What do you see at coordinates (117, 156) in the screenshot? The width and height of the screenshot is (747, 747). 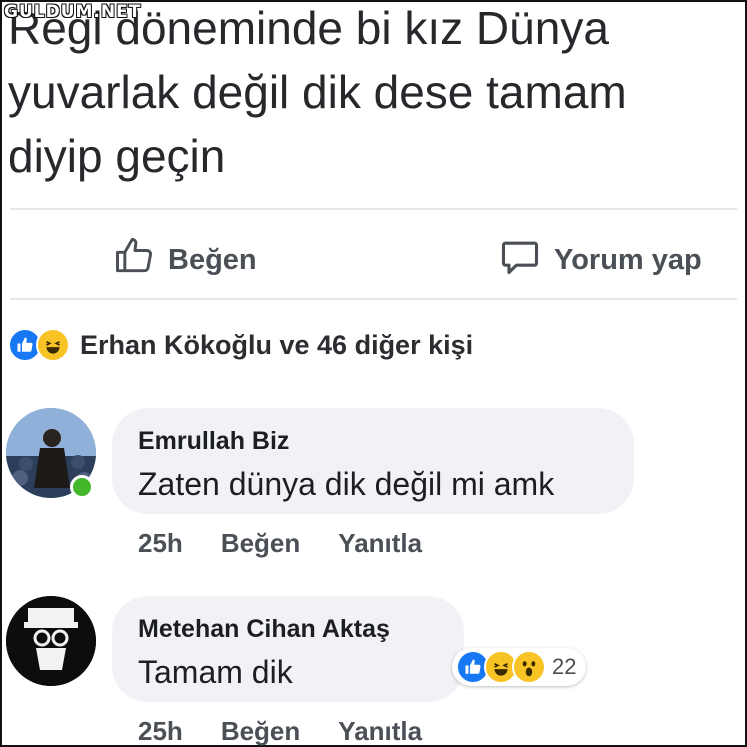 I see `post-text-line: diyip geçin` at bounding box center [117, 156].